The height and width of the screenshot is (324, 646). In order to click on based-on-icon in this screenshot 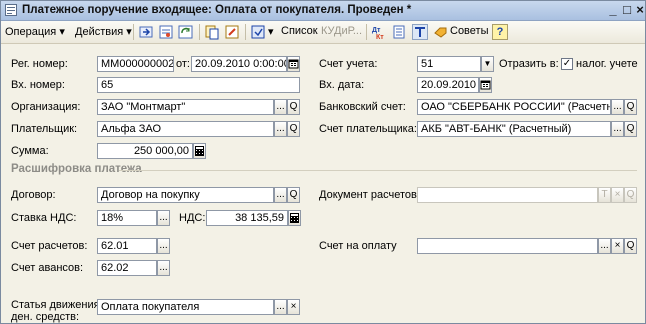, I will do `click(212, 32)`.